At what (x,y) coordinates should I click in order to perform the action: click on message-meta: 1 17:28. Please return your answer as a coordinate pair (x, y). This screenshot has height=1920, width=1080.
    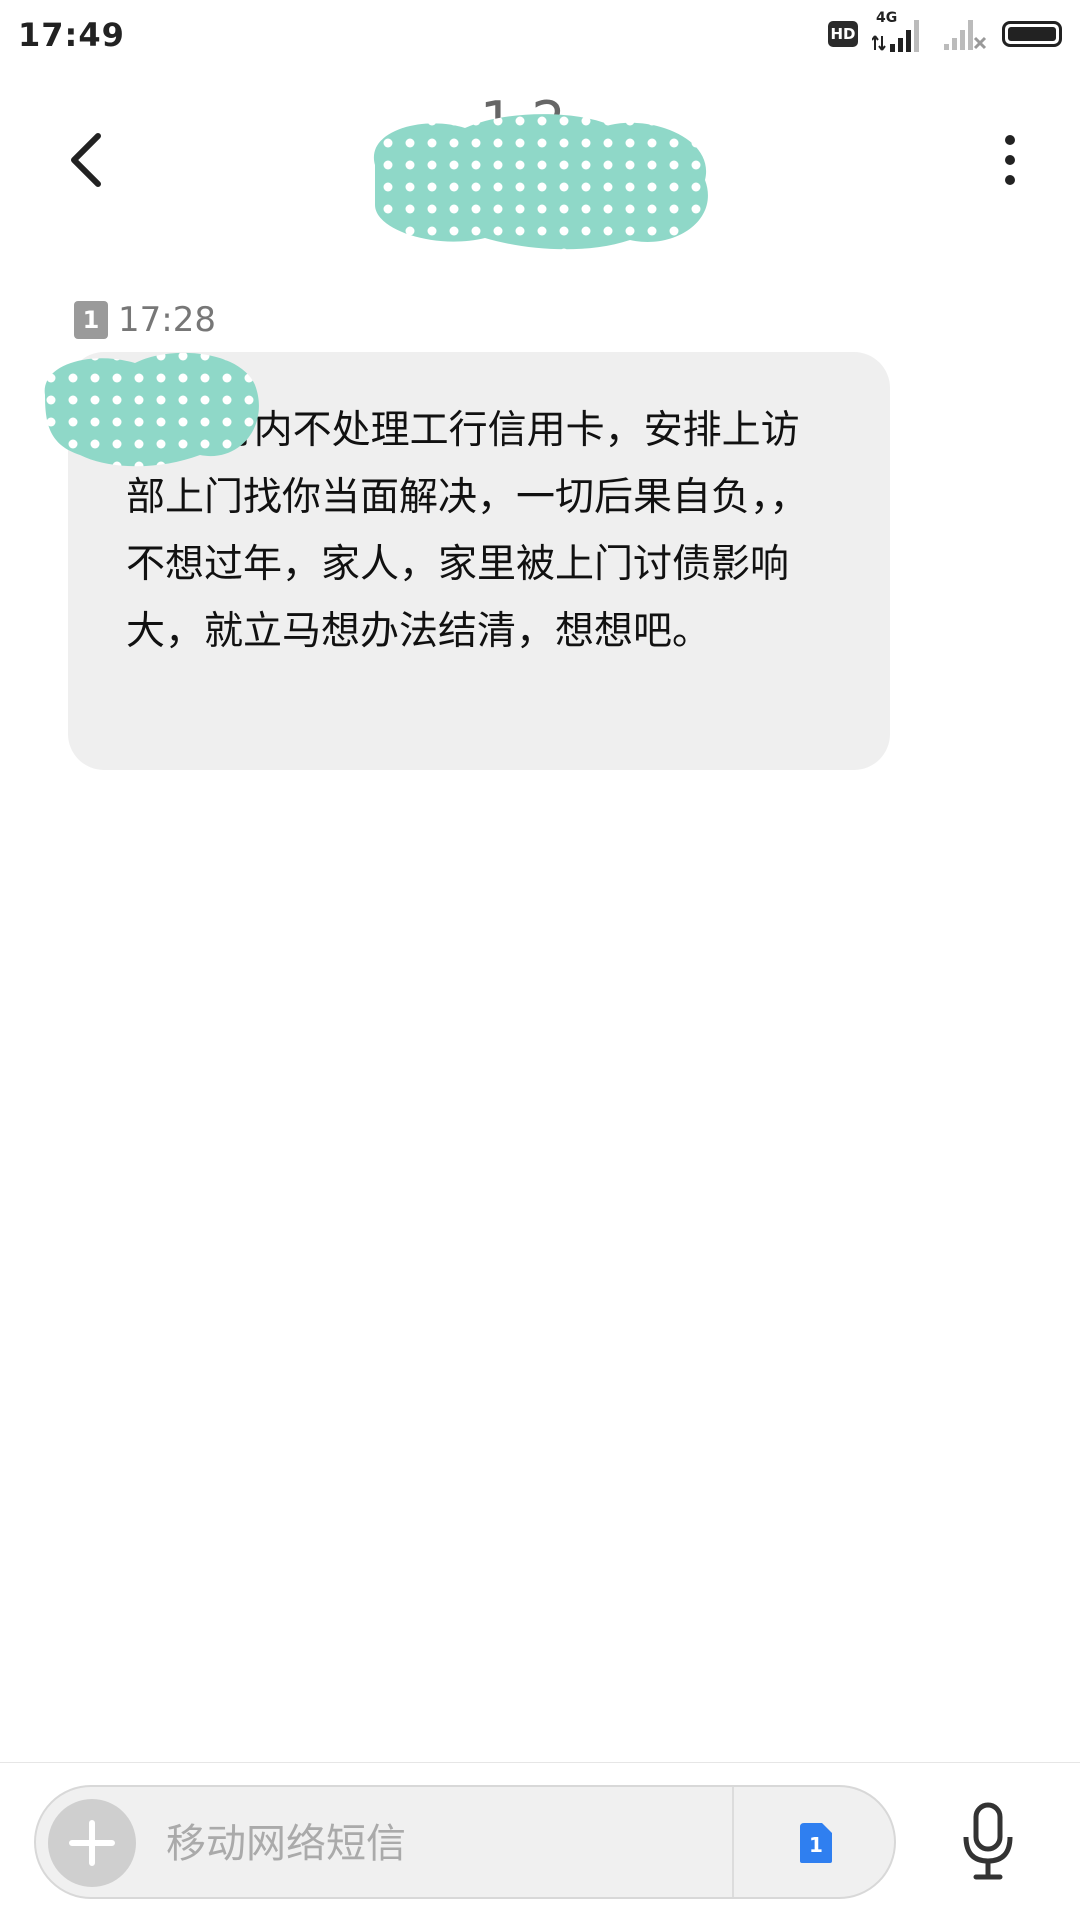
    Looking at the image, I should click on (145, 320).